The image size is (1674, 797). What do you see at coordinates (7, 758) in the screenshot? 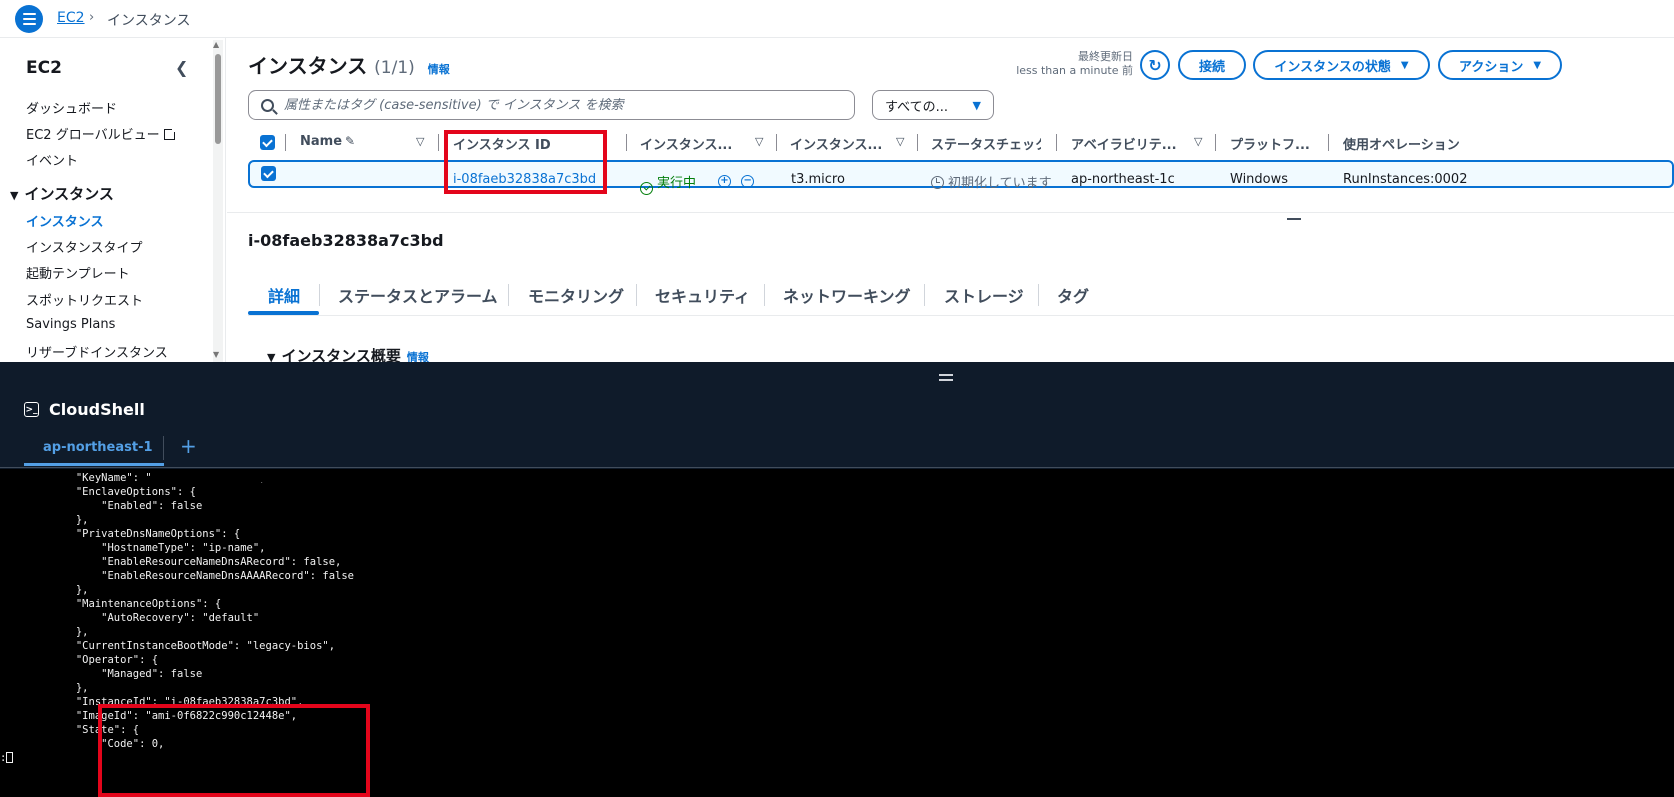
I see `terminal-prompt: :` at bounding box center [7, 758].